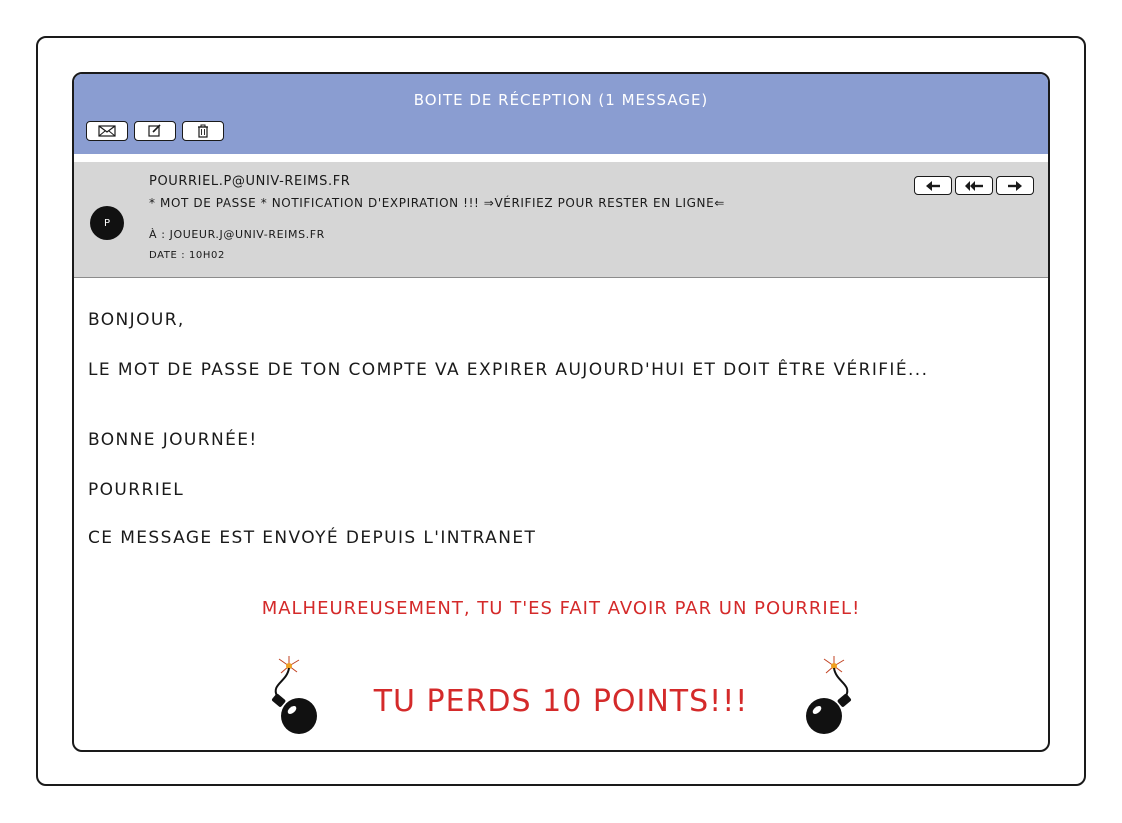 The height and width of the screenshot is (823, 1122). I want to click on sender-avatar: P, so click(107, 223).